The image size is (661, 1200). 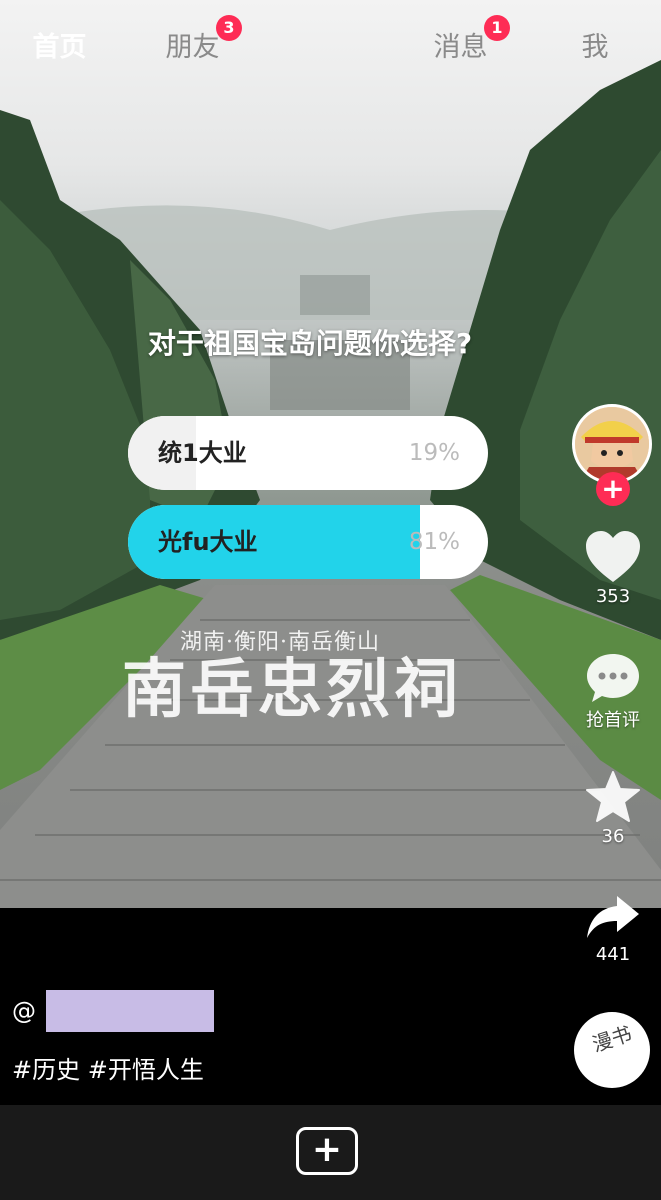 What do you see at coordinates (613, 678) in the screenshot?
I see `comment-bubble-icon` at bounding box center [613, 678].